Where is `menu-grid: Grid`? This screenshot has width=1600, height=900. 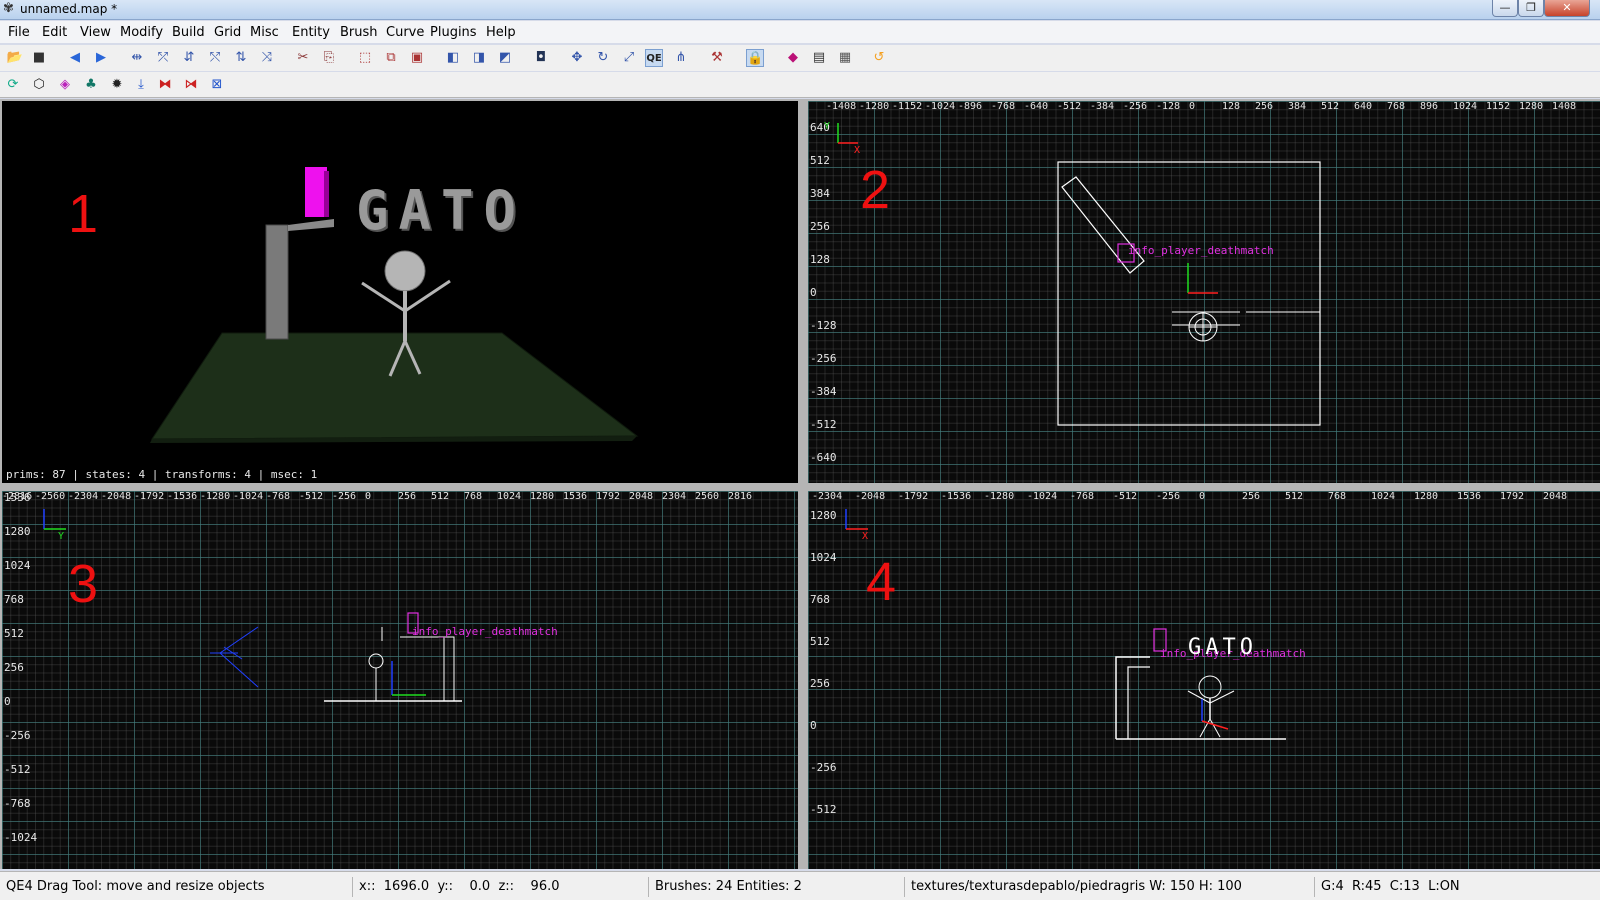 menu-grid: Grid is located at coordinates (227, 32).